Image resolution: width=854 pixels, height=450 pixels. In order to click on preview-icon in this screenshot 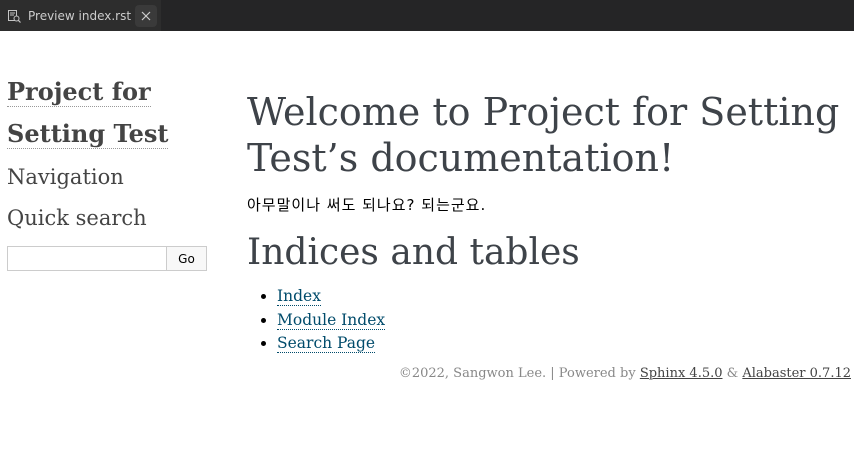, I will do `click(14, 16)`.